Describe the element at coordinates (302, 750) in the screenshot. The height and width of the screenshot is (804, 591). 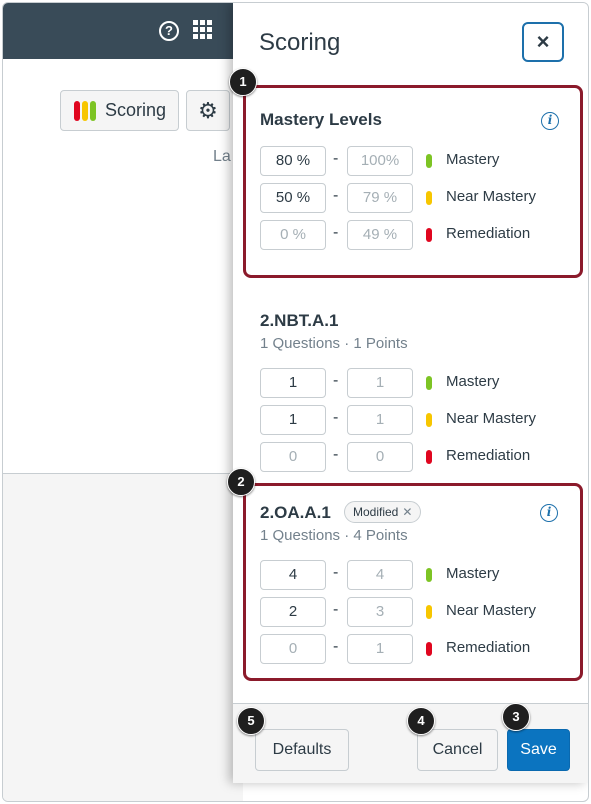
I see `defaults-button: Defaults` at that location.